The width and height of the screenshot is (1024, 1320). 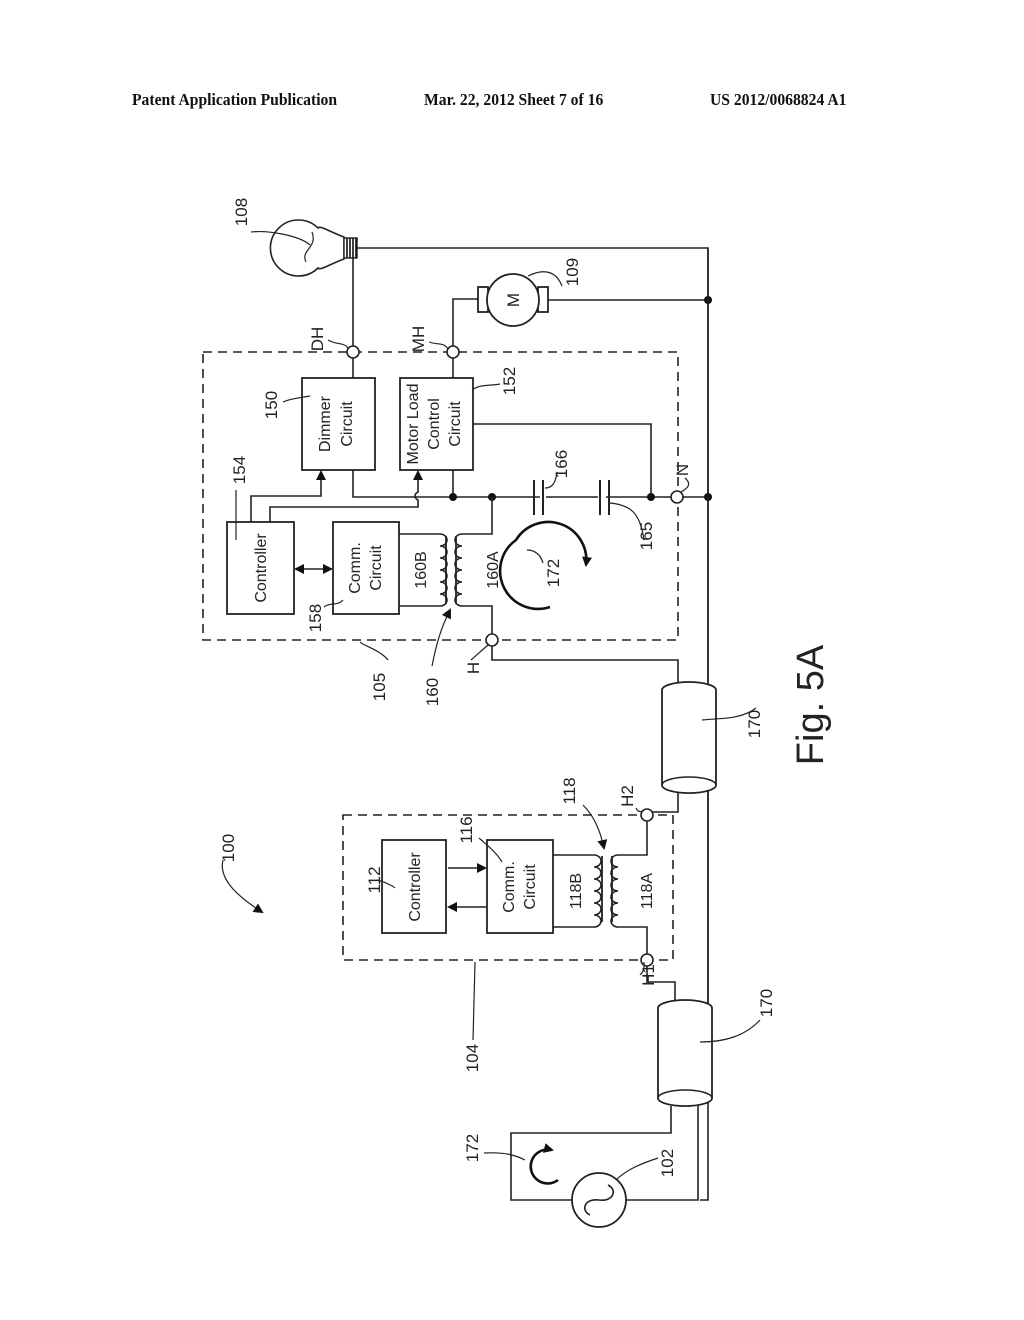 What do you see at coordinates (317, 339) in the screenshot?
I see `label-dh: DH` at bounding box center [317, 339].